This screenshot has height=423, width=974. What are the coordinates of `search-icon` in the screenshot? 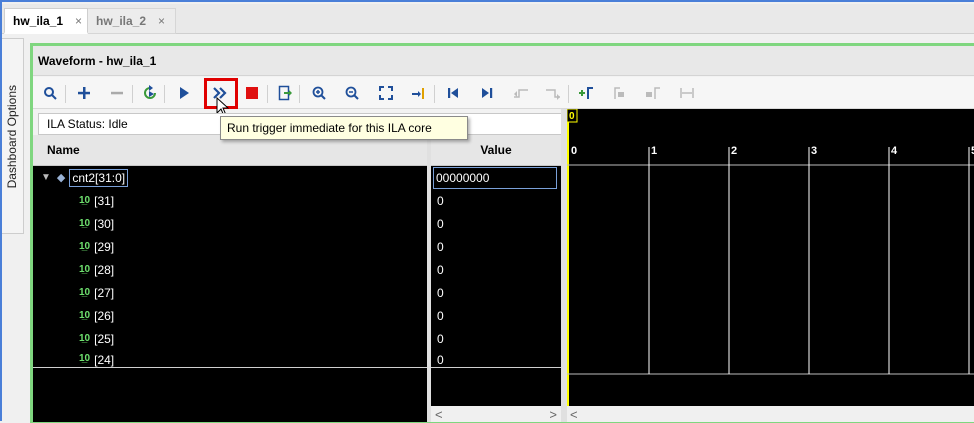 It's located at (50, 93).